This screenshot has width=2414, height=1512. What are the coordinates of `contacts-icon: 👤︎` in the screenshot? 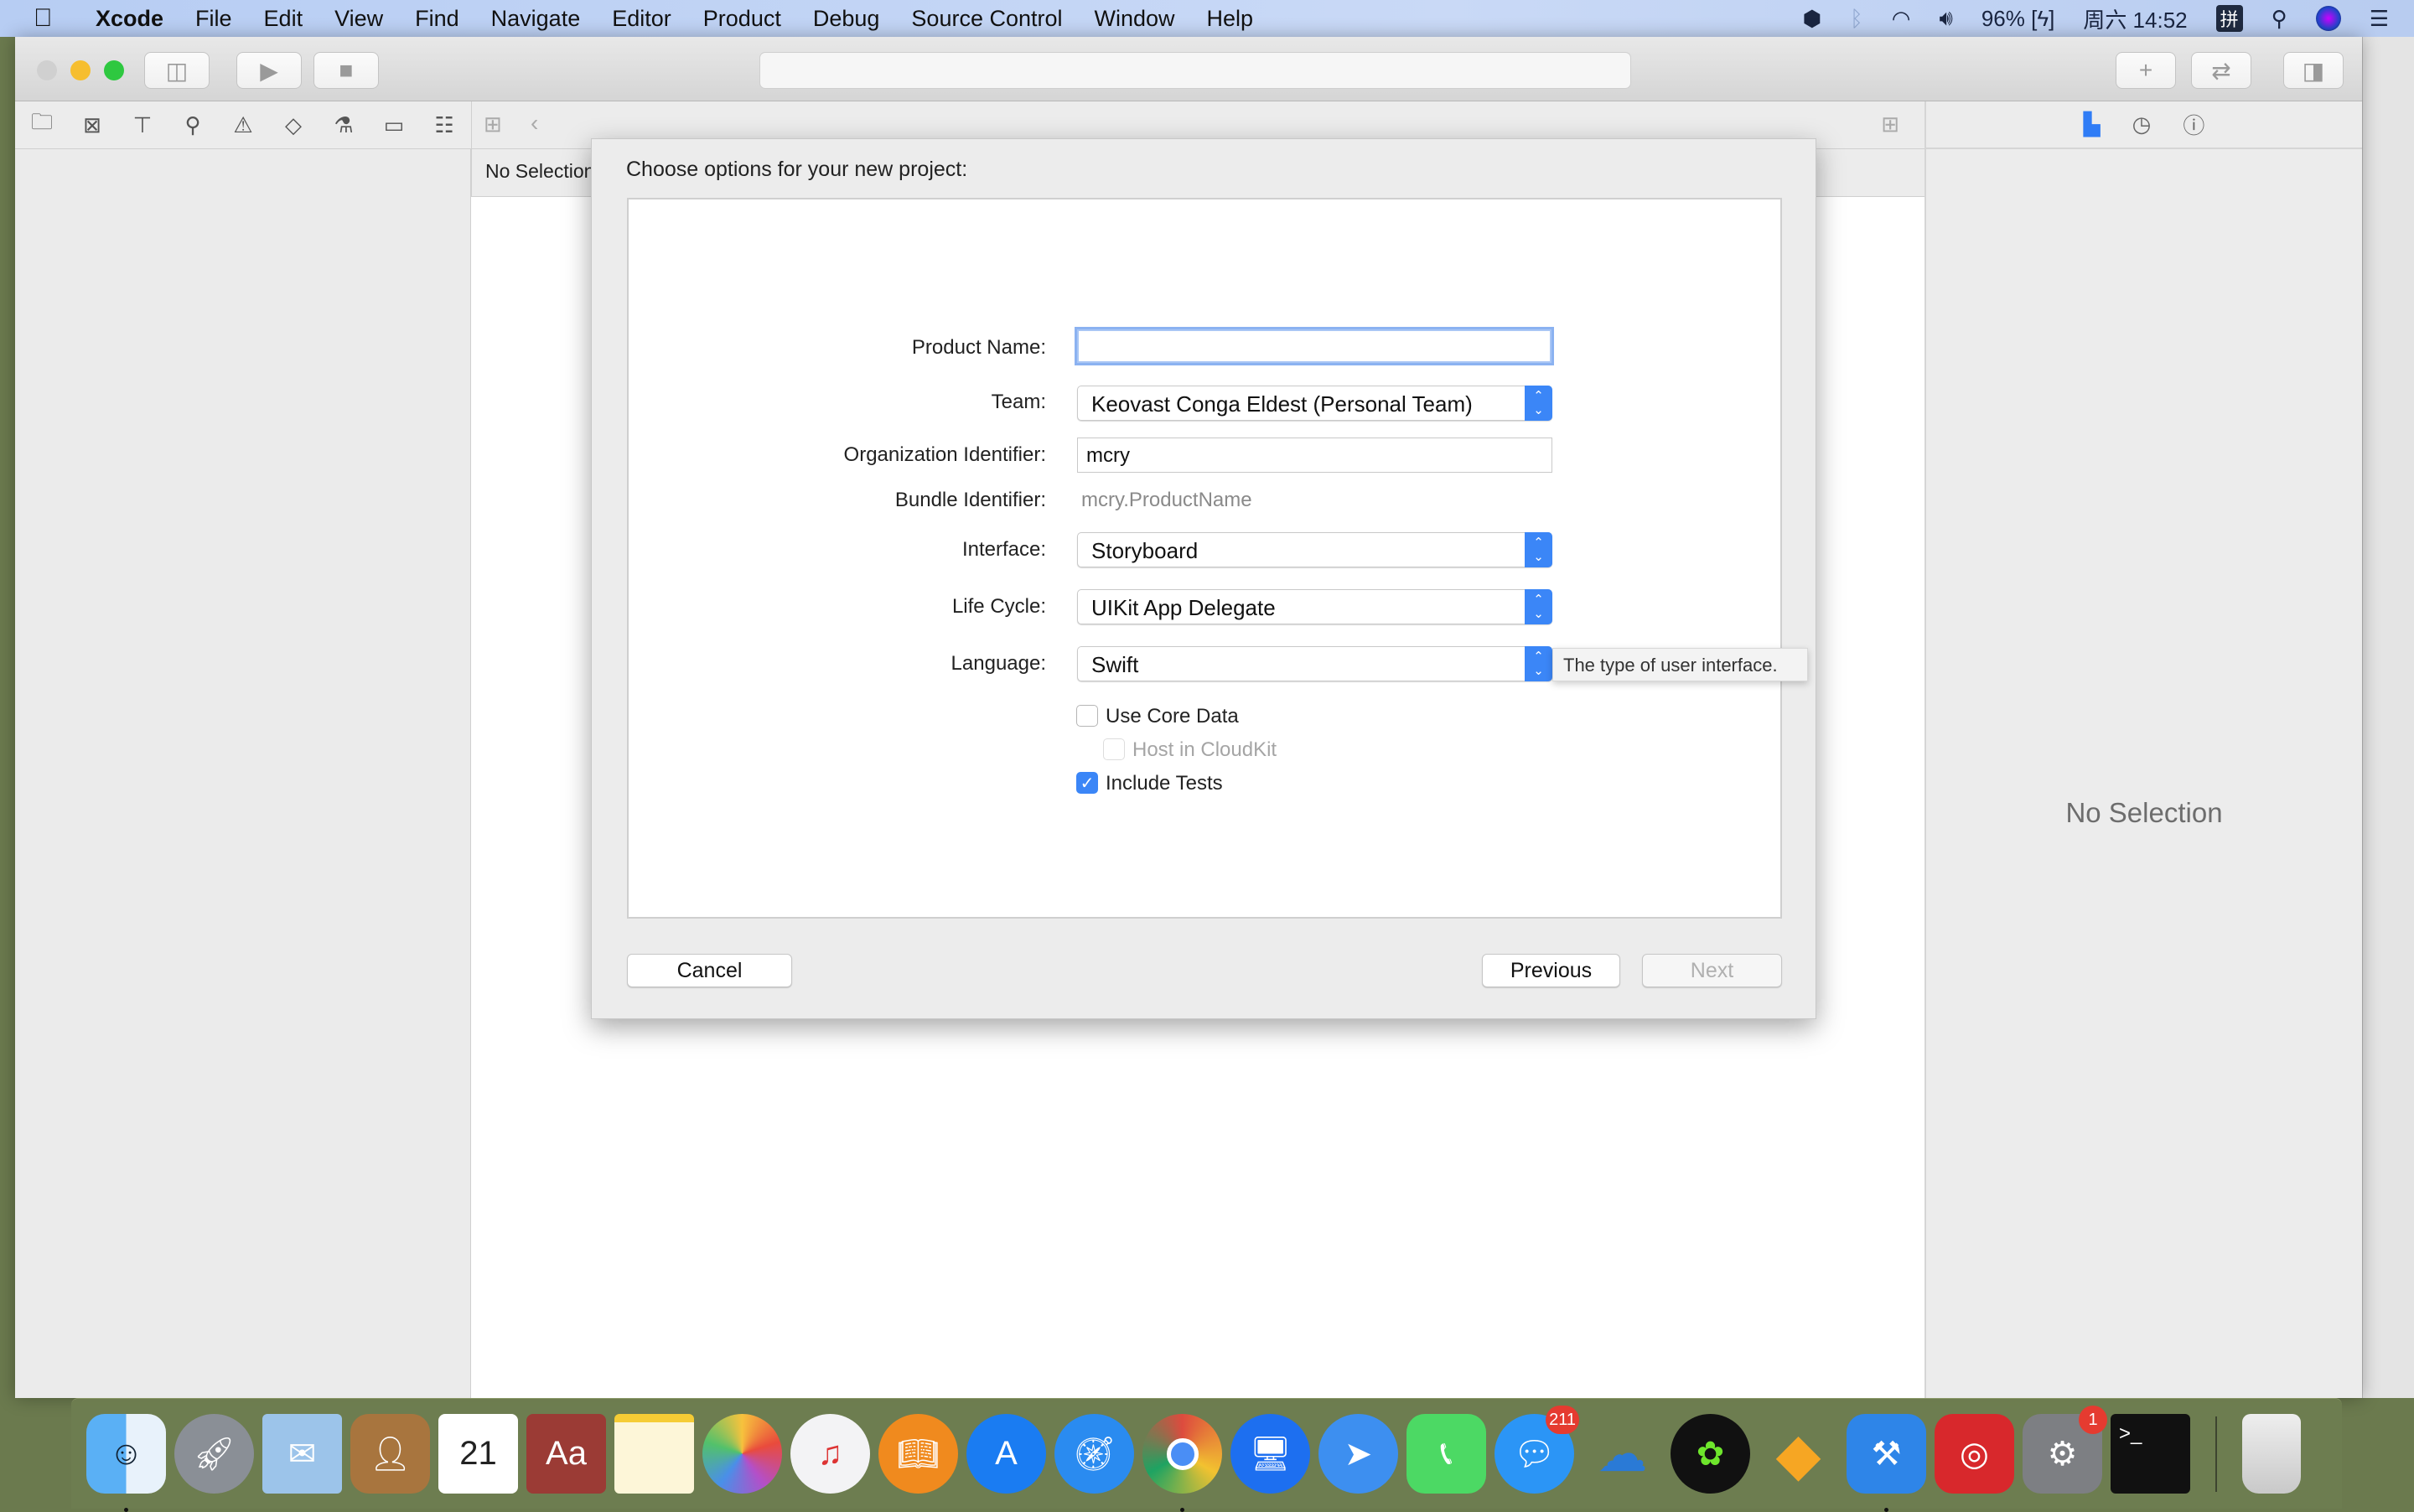 It's located at (390, 1454).